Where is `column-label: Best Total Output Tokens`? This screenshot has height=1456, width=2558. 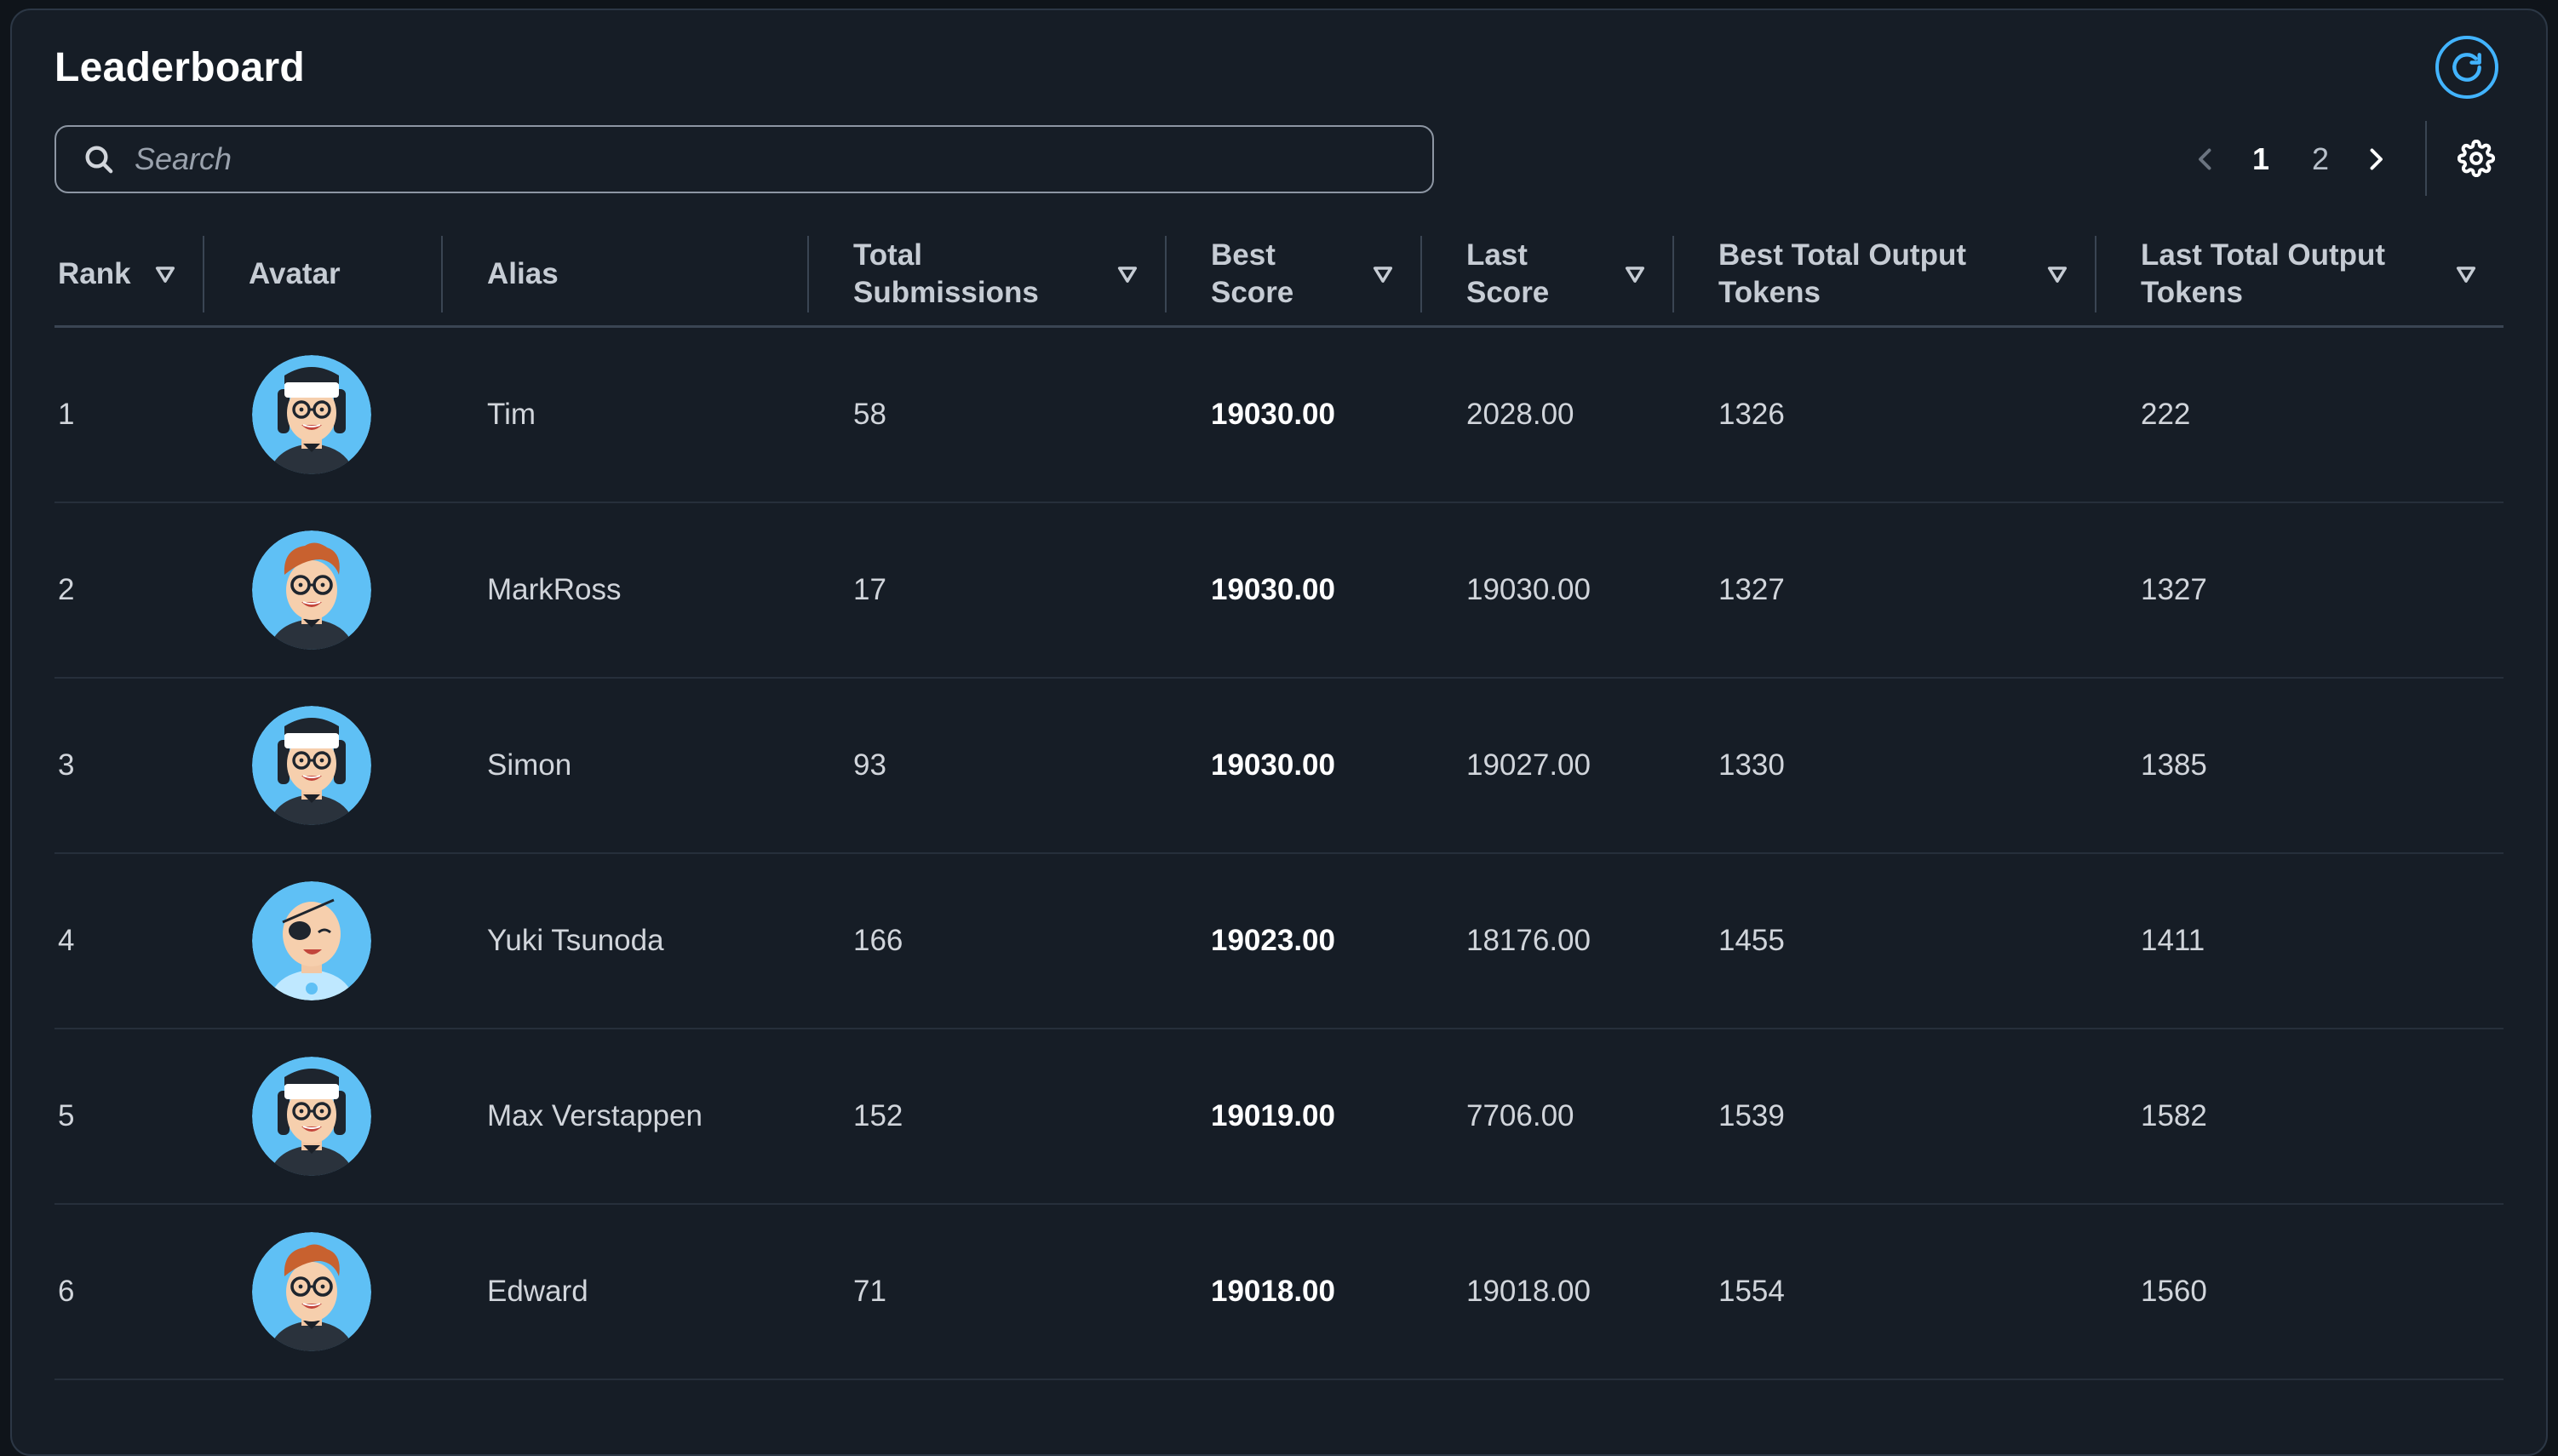 column-label: Best Total Output Tokens is located at coordinates (1842, 274).